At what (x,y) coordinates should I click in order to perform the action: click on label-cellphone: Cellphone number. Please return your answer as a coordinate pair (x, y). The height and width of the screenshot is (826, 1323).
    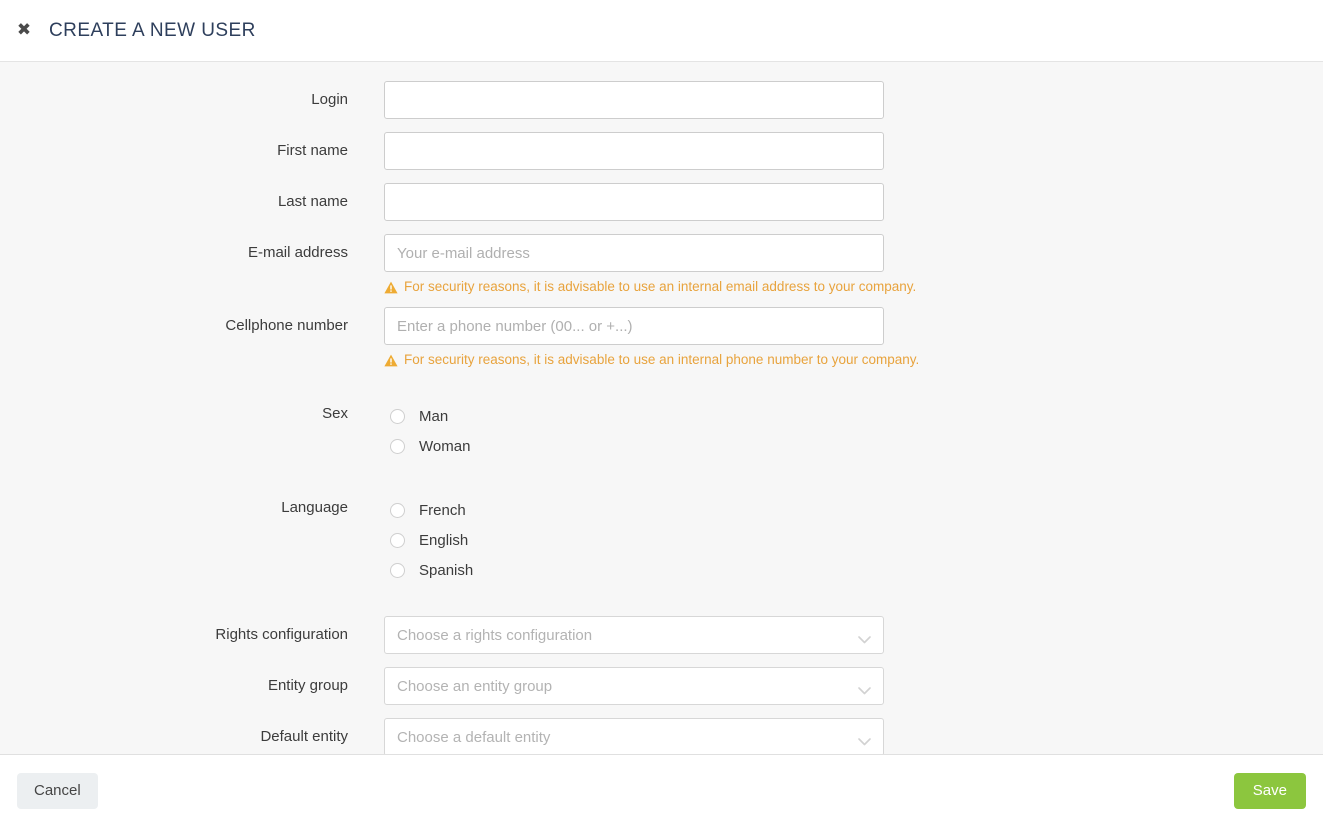
    Looking at the image, I should click on (286, 325).